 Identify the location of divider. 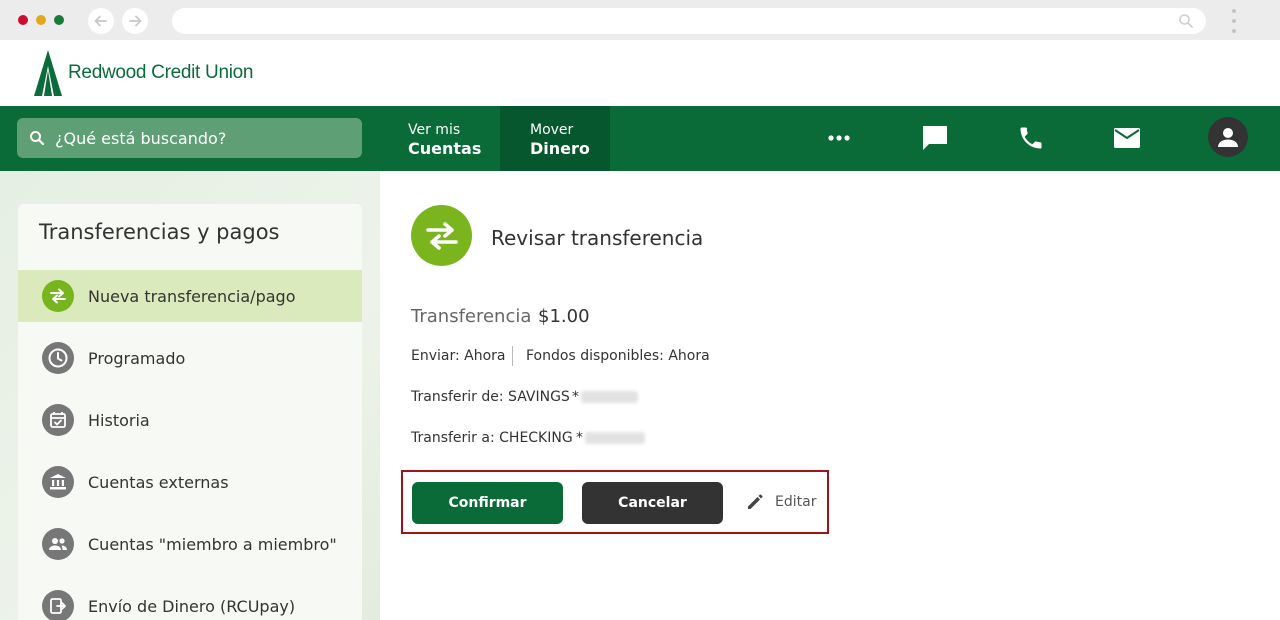
(512, 356).